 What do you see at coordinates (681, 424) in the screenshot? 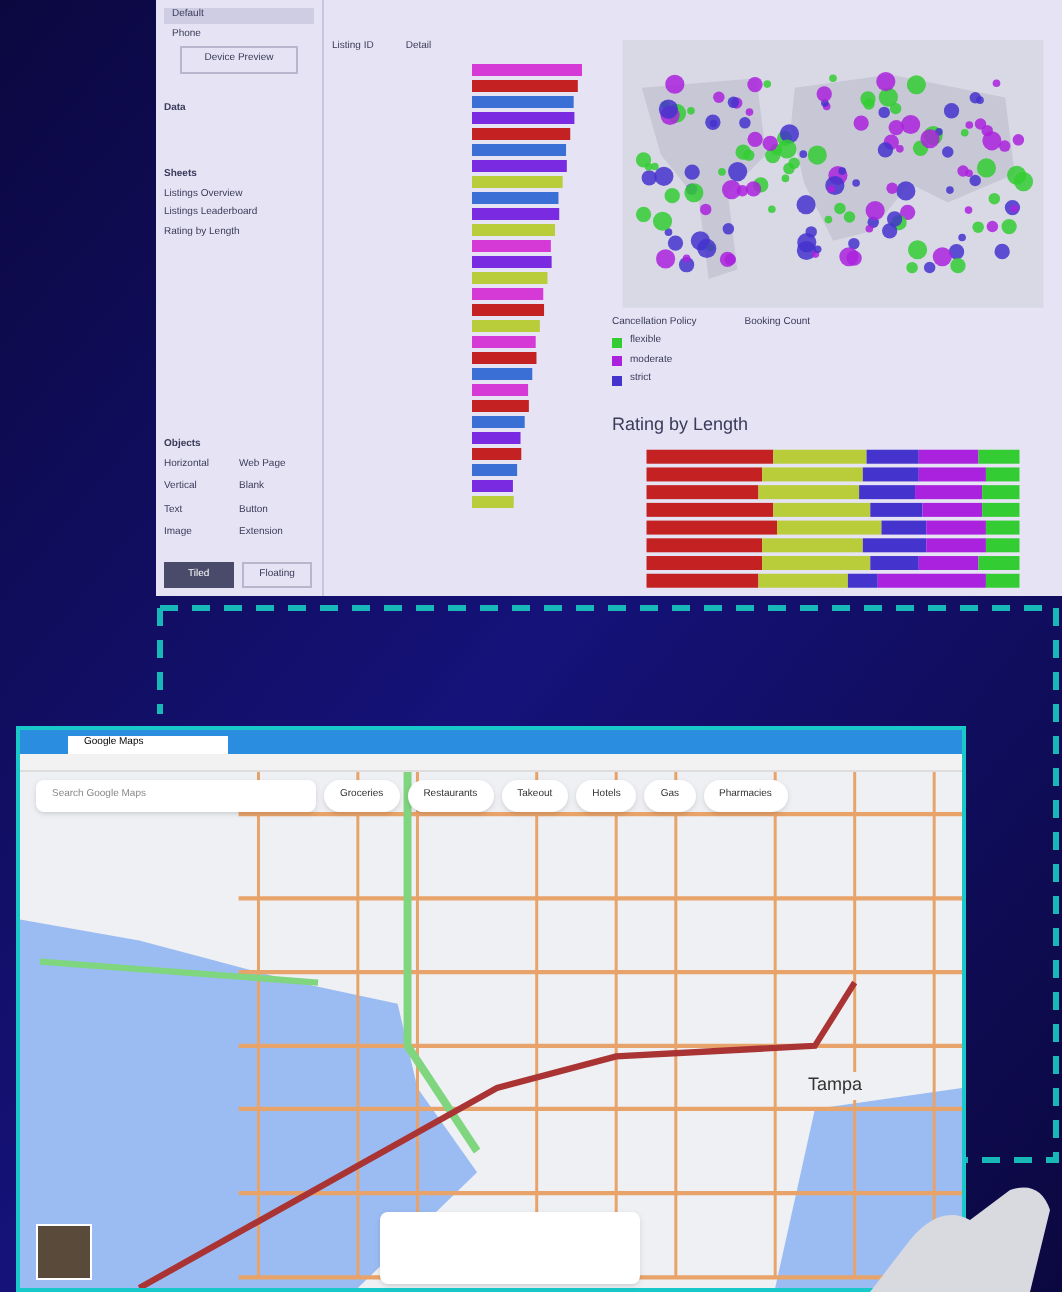
I see `chart-title: Rating by Length` at bounding box center [681, 424].